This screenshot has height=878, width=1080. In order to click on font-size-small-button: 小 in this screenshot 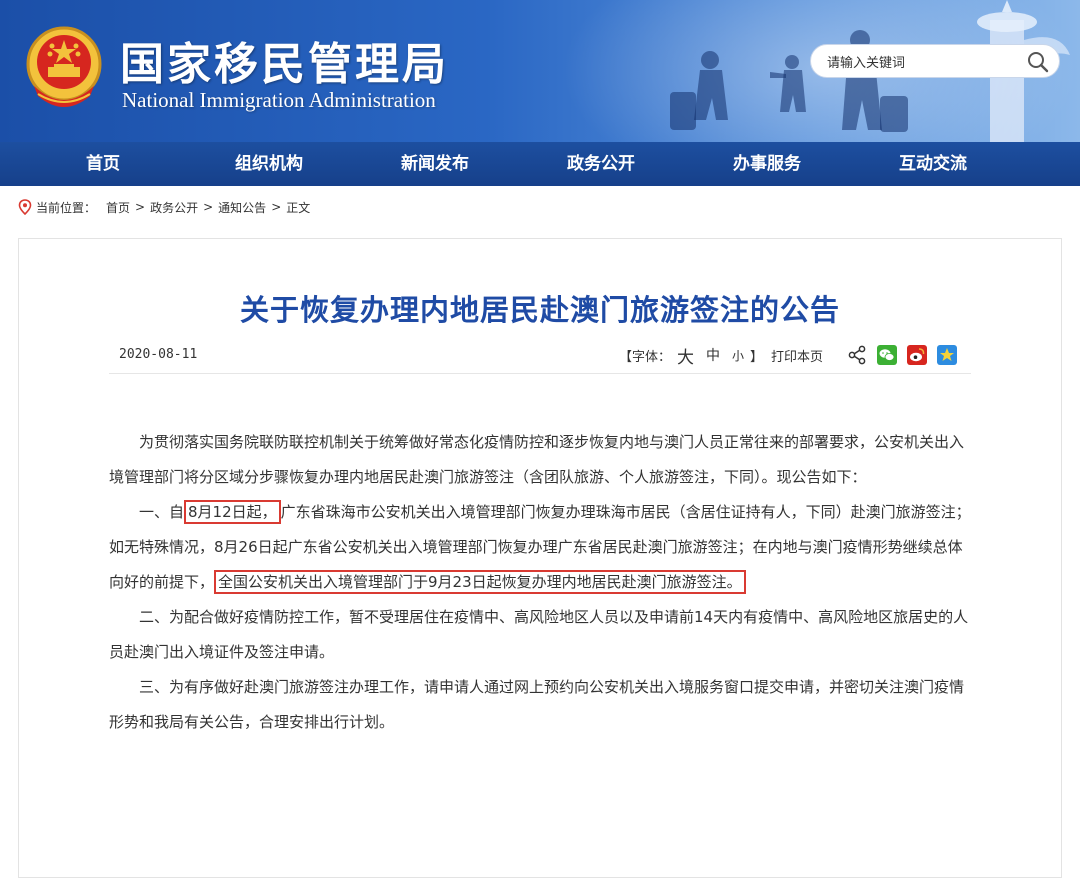, I will do `click(738, 355)`.